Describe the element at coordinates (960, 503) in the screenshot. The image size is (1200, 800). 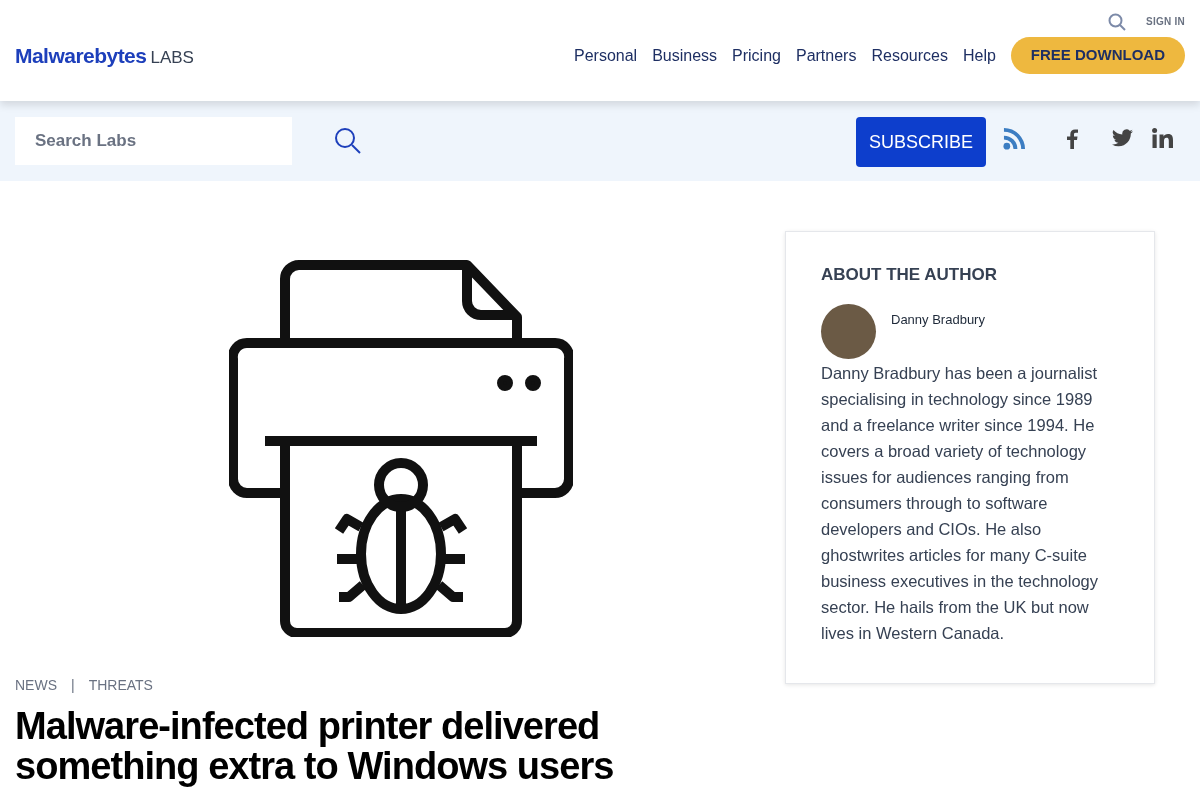
I see `author-bio: Danny Bradbury has been a journalist specialising in technology since 1989 and a freelance writer since 1994. He covers a broad variety of technology issues for audiences ranging from consumers through to software developers and CIOs. He also ghostwrites articles for many C-suite business executives in the technology sector. He hails from the UK but now lives in Western Canada.` at that location.